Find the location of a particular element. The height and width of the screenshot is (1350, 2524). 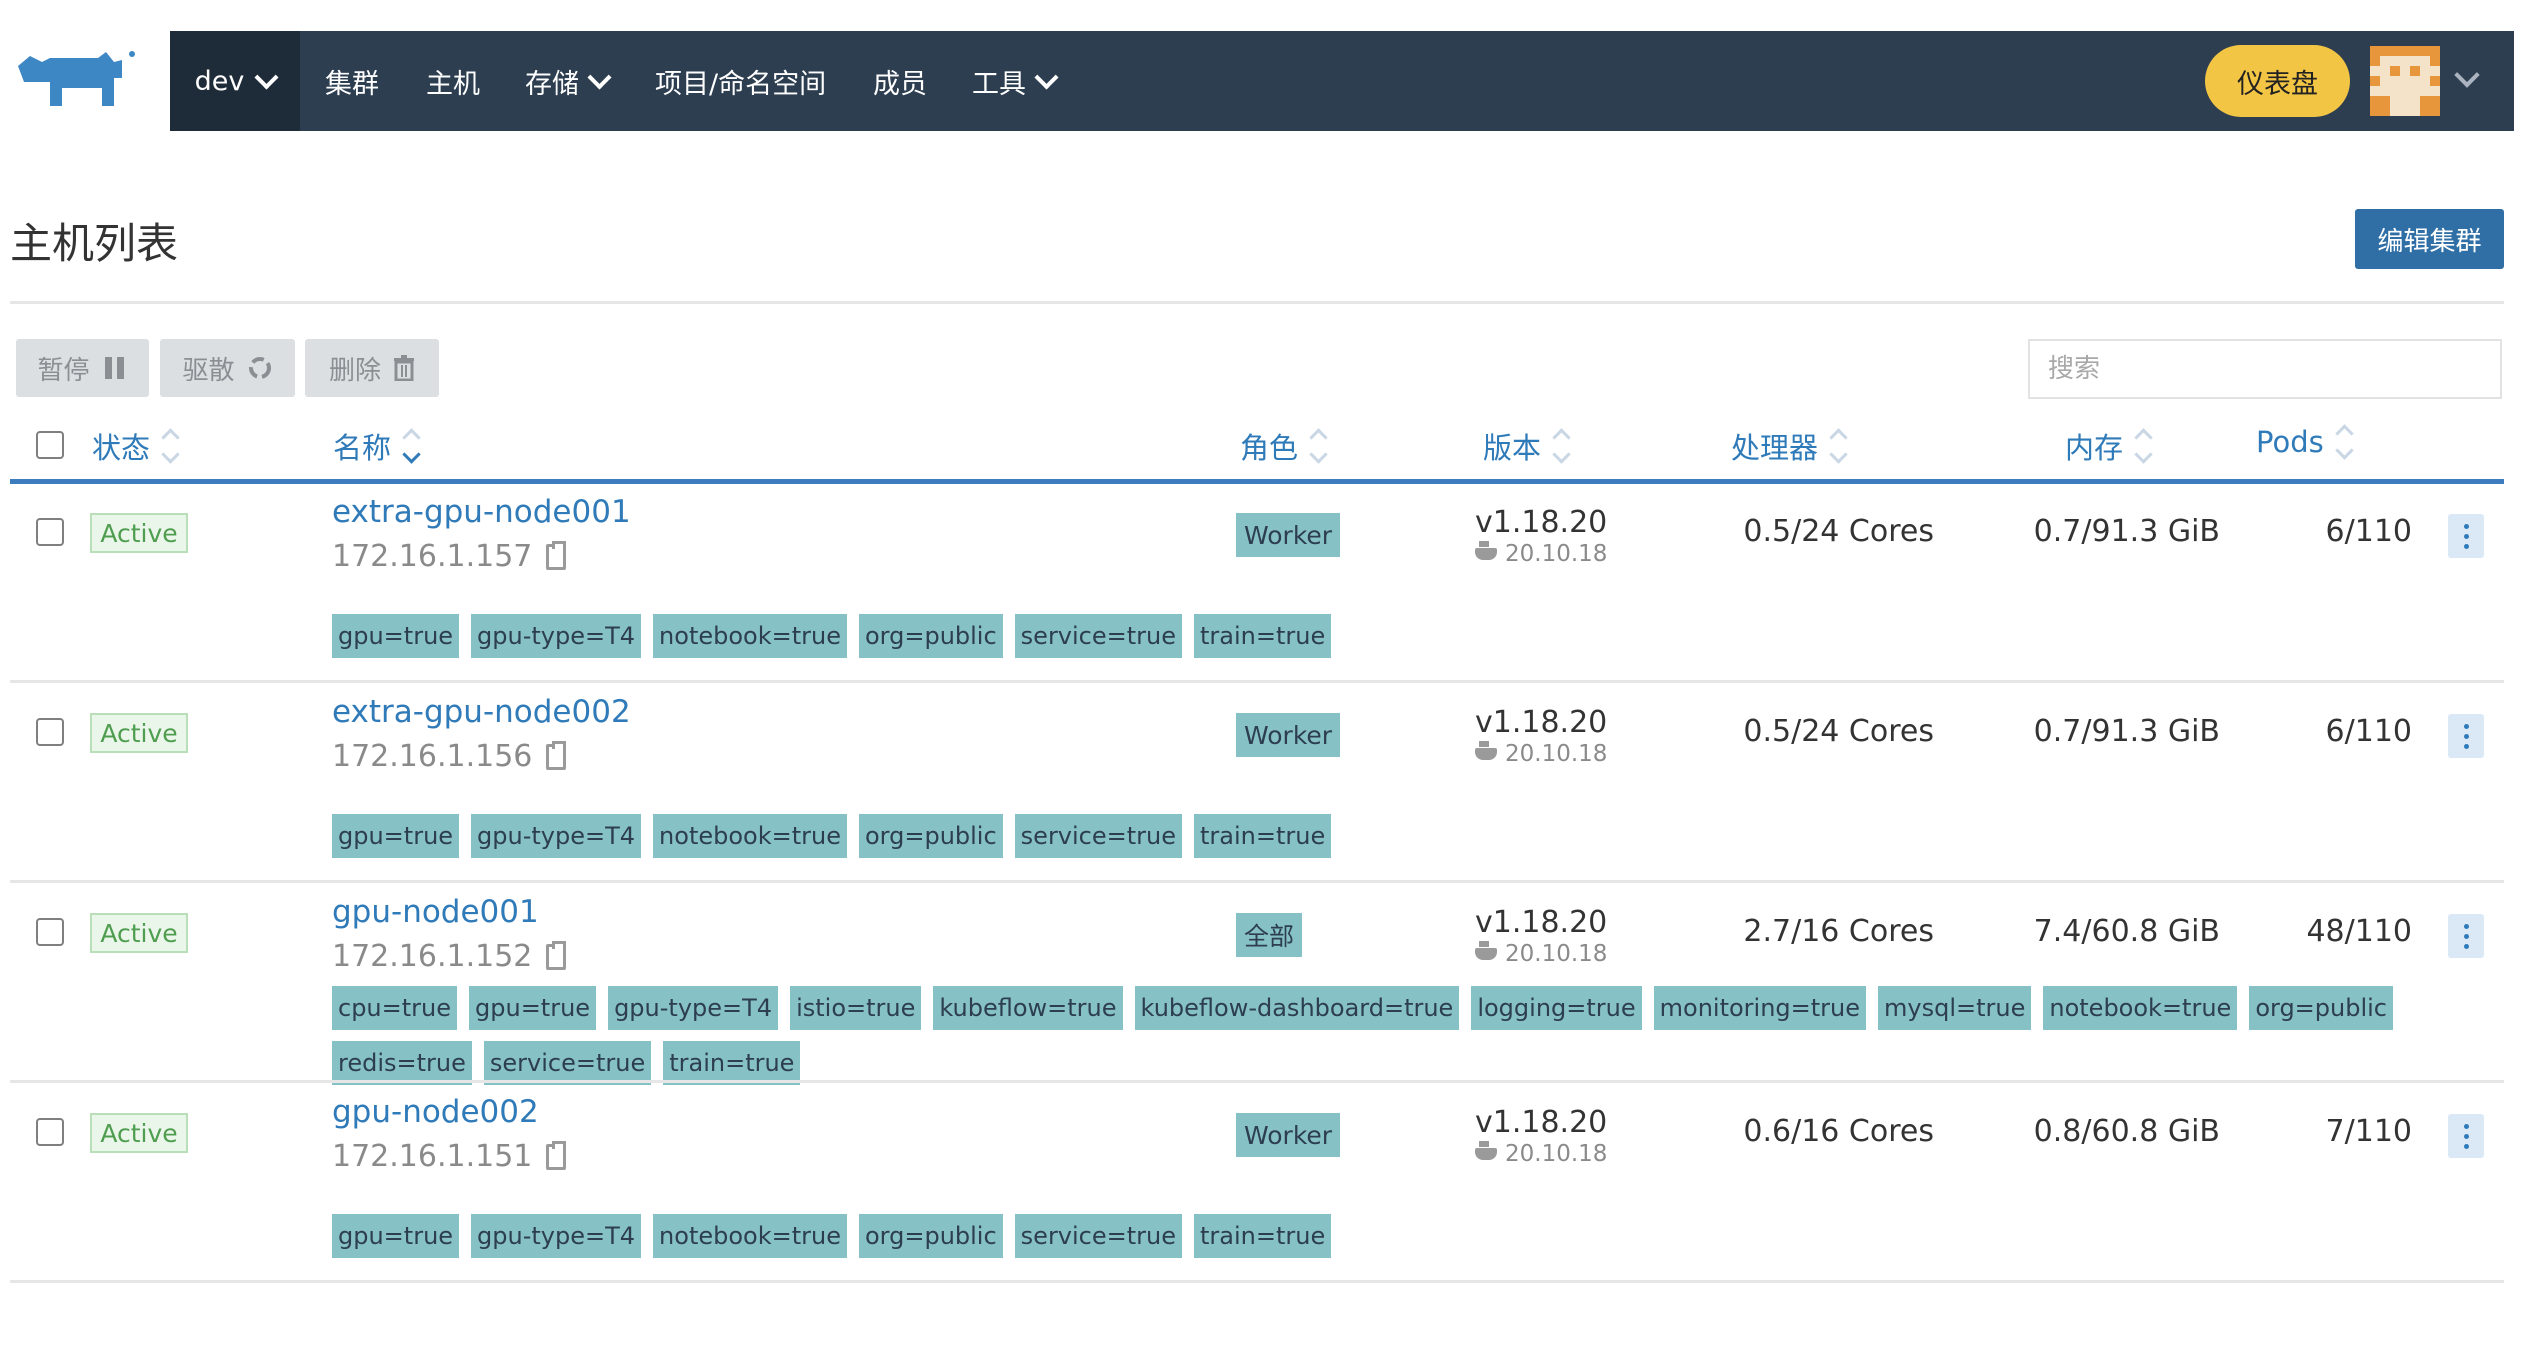

host-ip: 172.16.1.156 is located at coordinates (449, 756).